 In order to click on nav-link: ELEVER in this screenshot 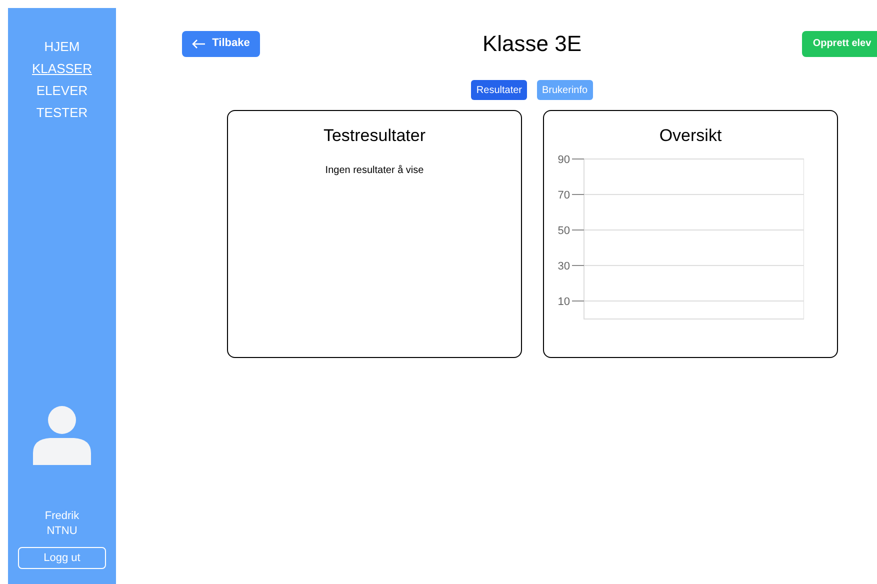, I will do `click(62, 91)`.